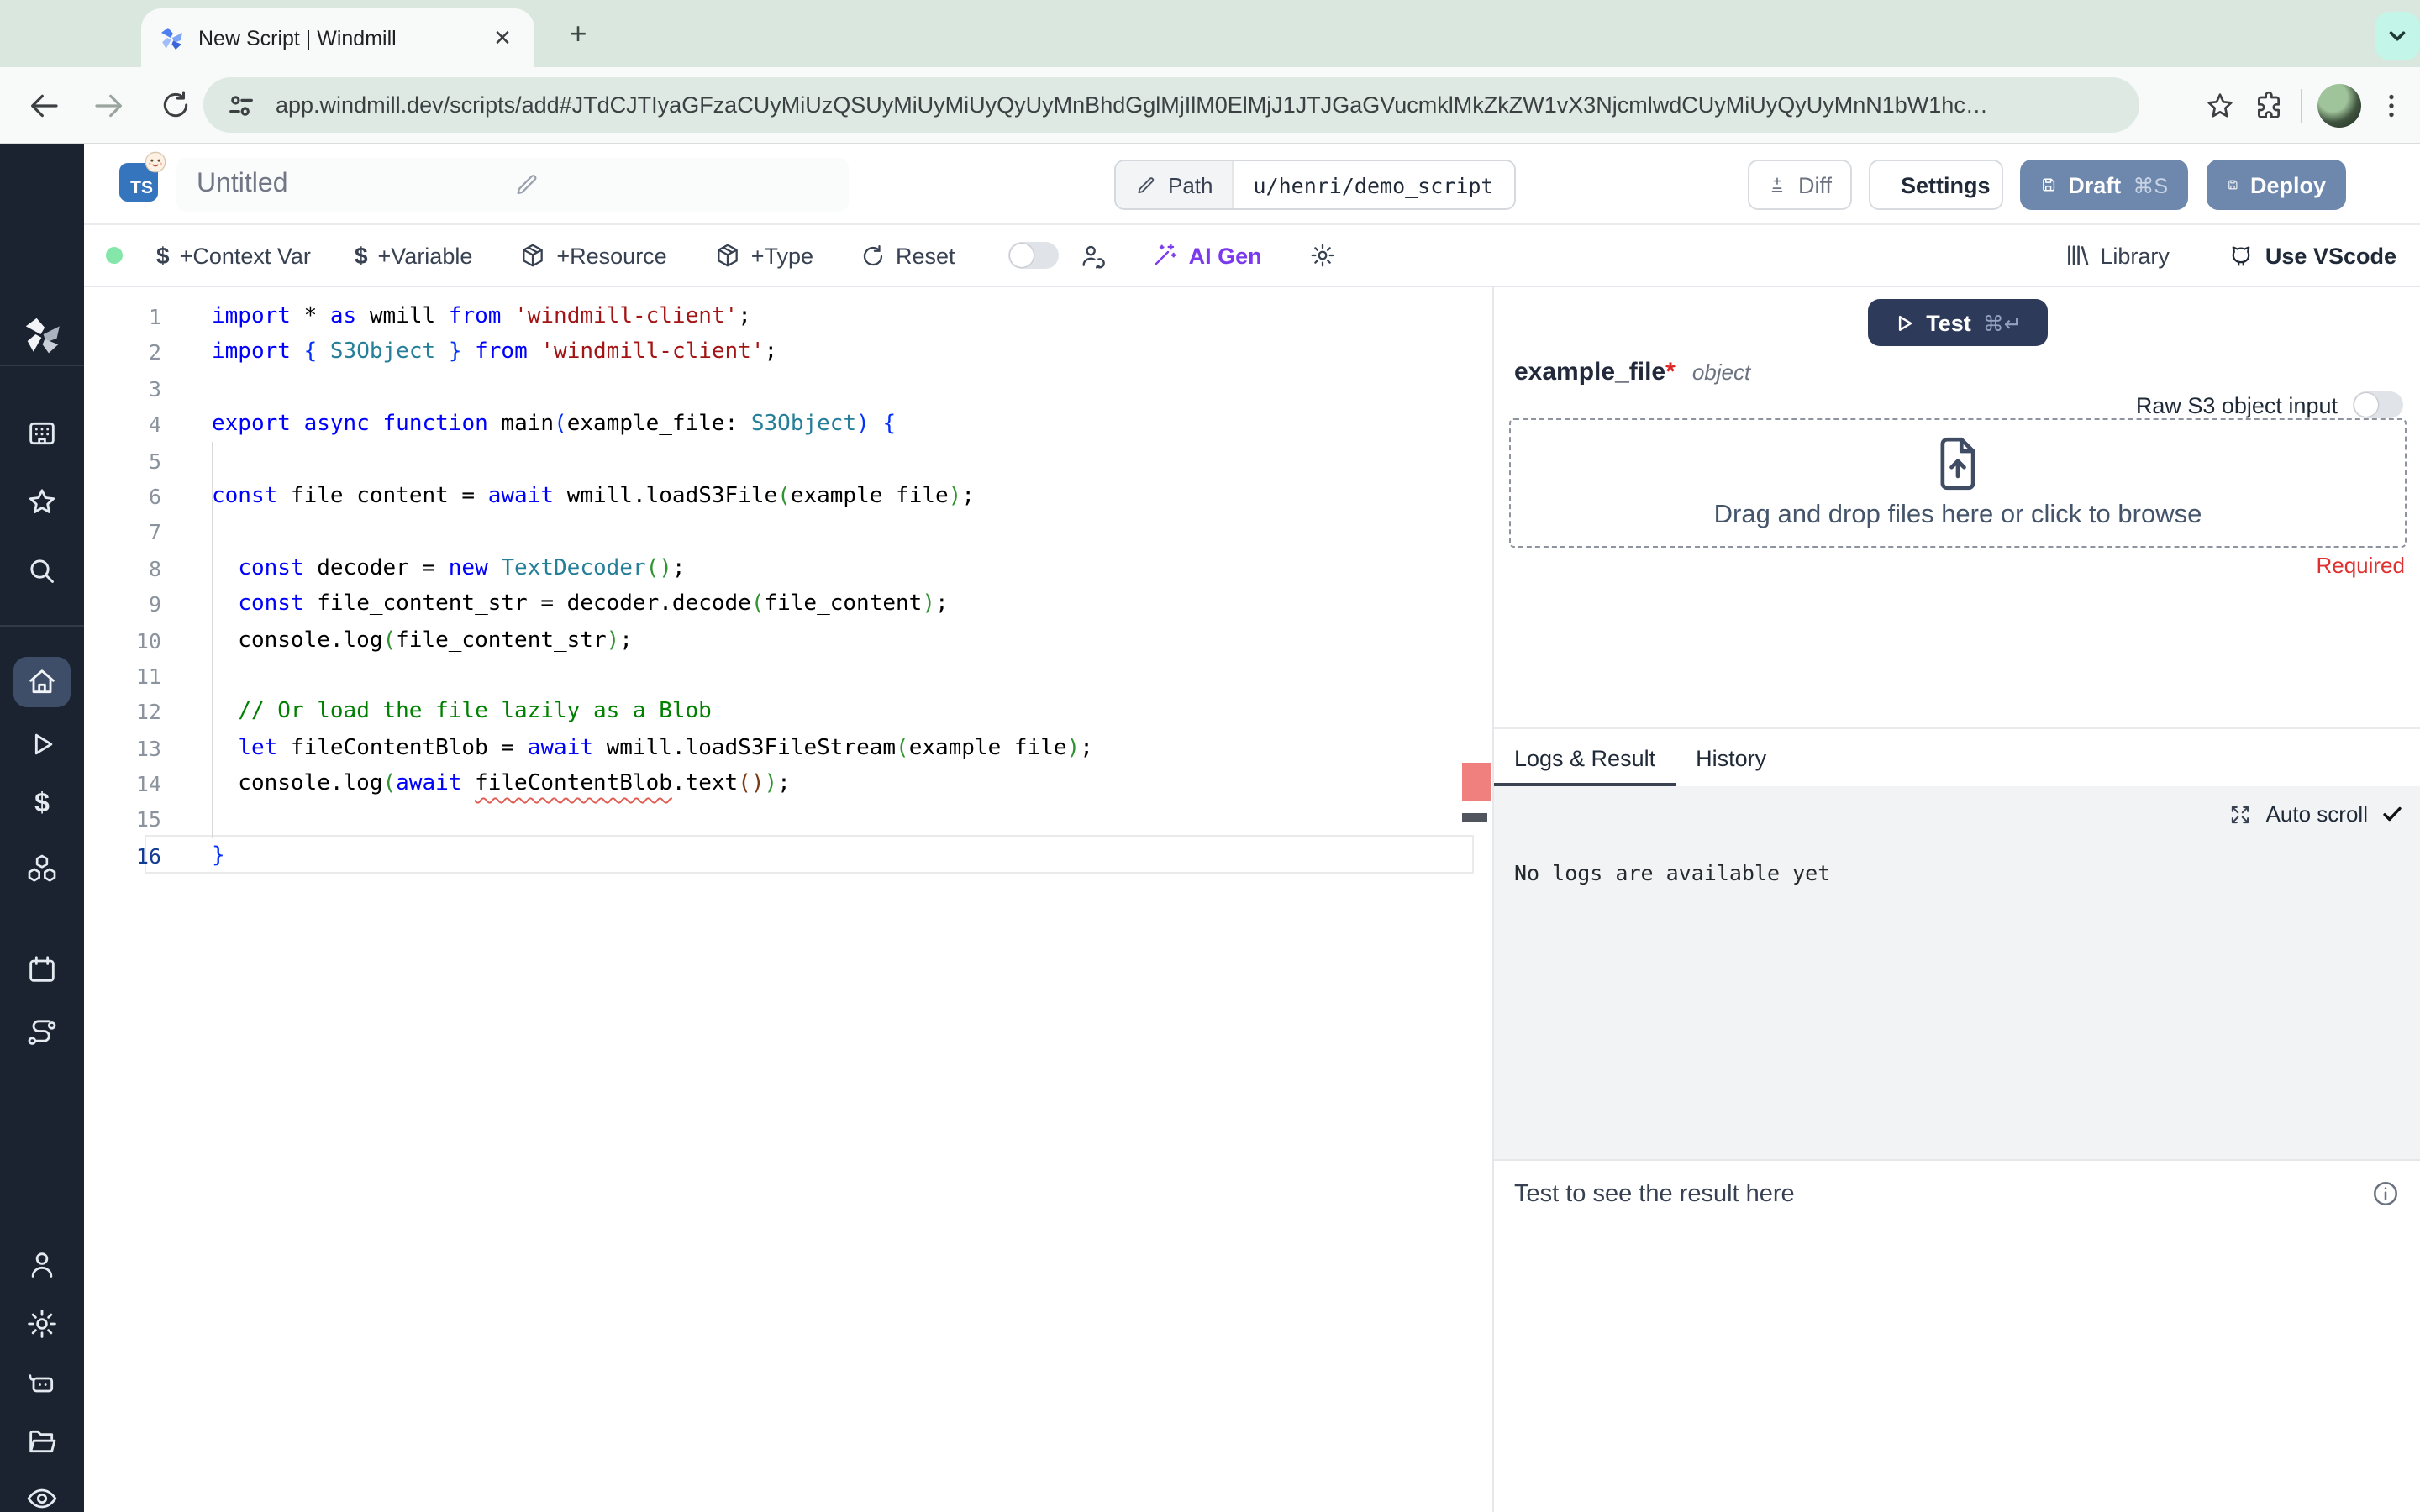 The width and height of the screenshot is (2420, 1512). Describe the element at coordinates (671, 184) in the screenshot. I see `pencil-icon` at that location.